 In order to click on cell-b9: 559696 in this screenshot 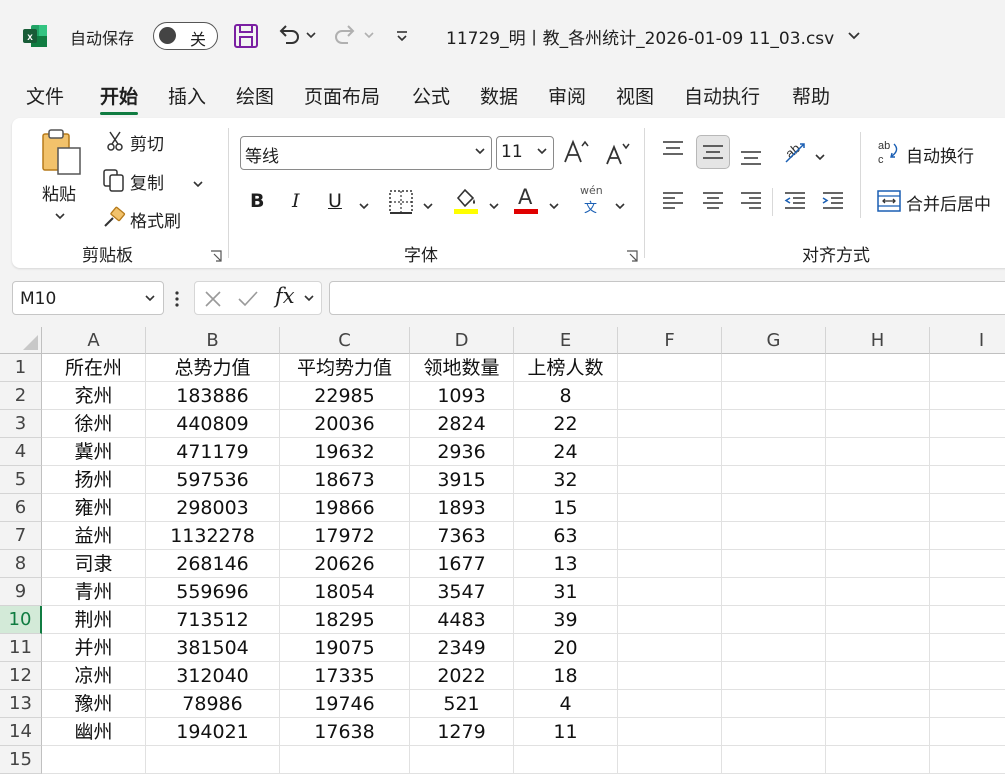, I will do `click(213, 592)`.